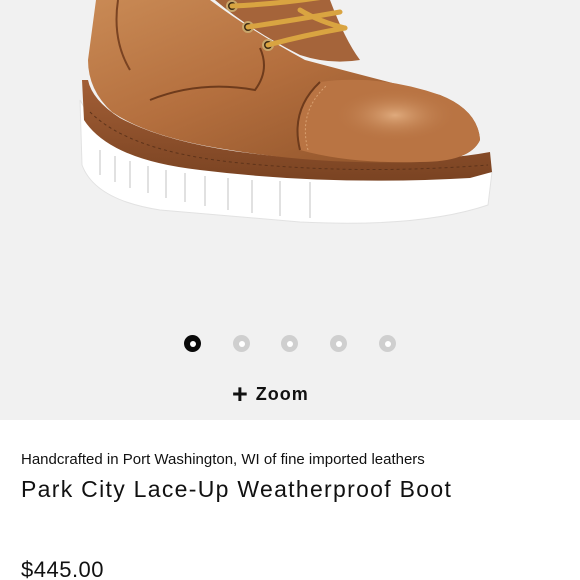 This screenshot has width=580, height=580. I want to click on plus-icon: +, so click(240, 393).